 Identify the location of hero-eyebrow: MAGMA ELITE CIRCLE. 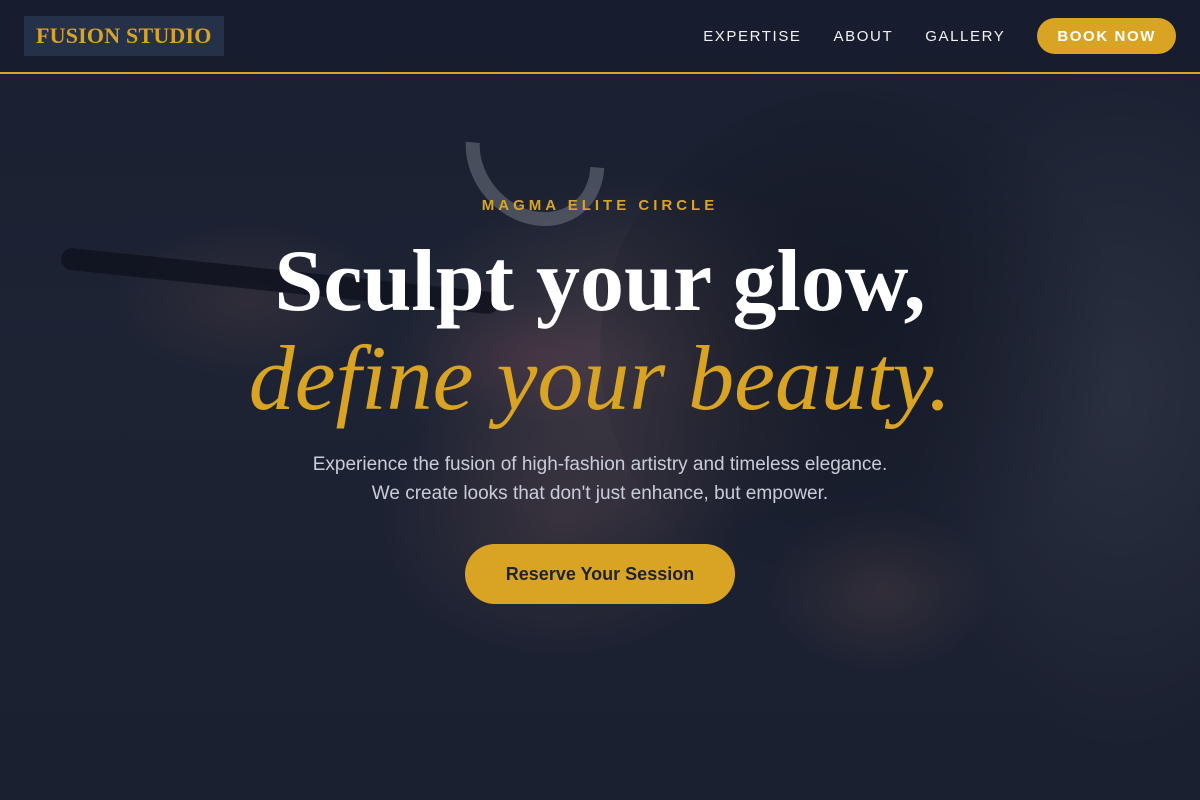
(600, 205).